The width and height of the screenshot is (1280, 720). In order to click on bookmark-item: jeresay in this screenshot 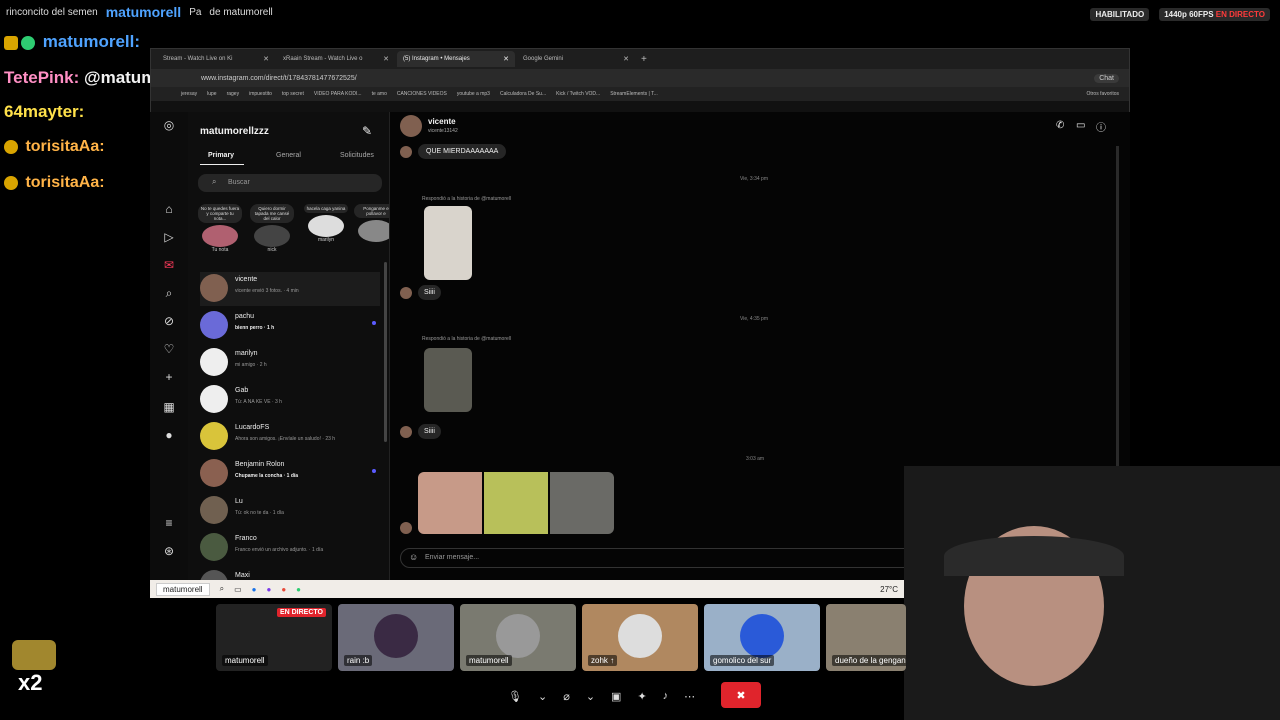, I will do `click(189, 94)`.